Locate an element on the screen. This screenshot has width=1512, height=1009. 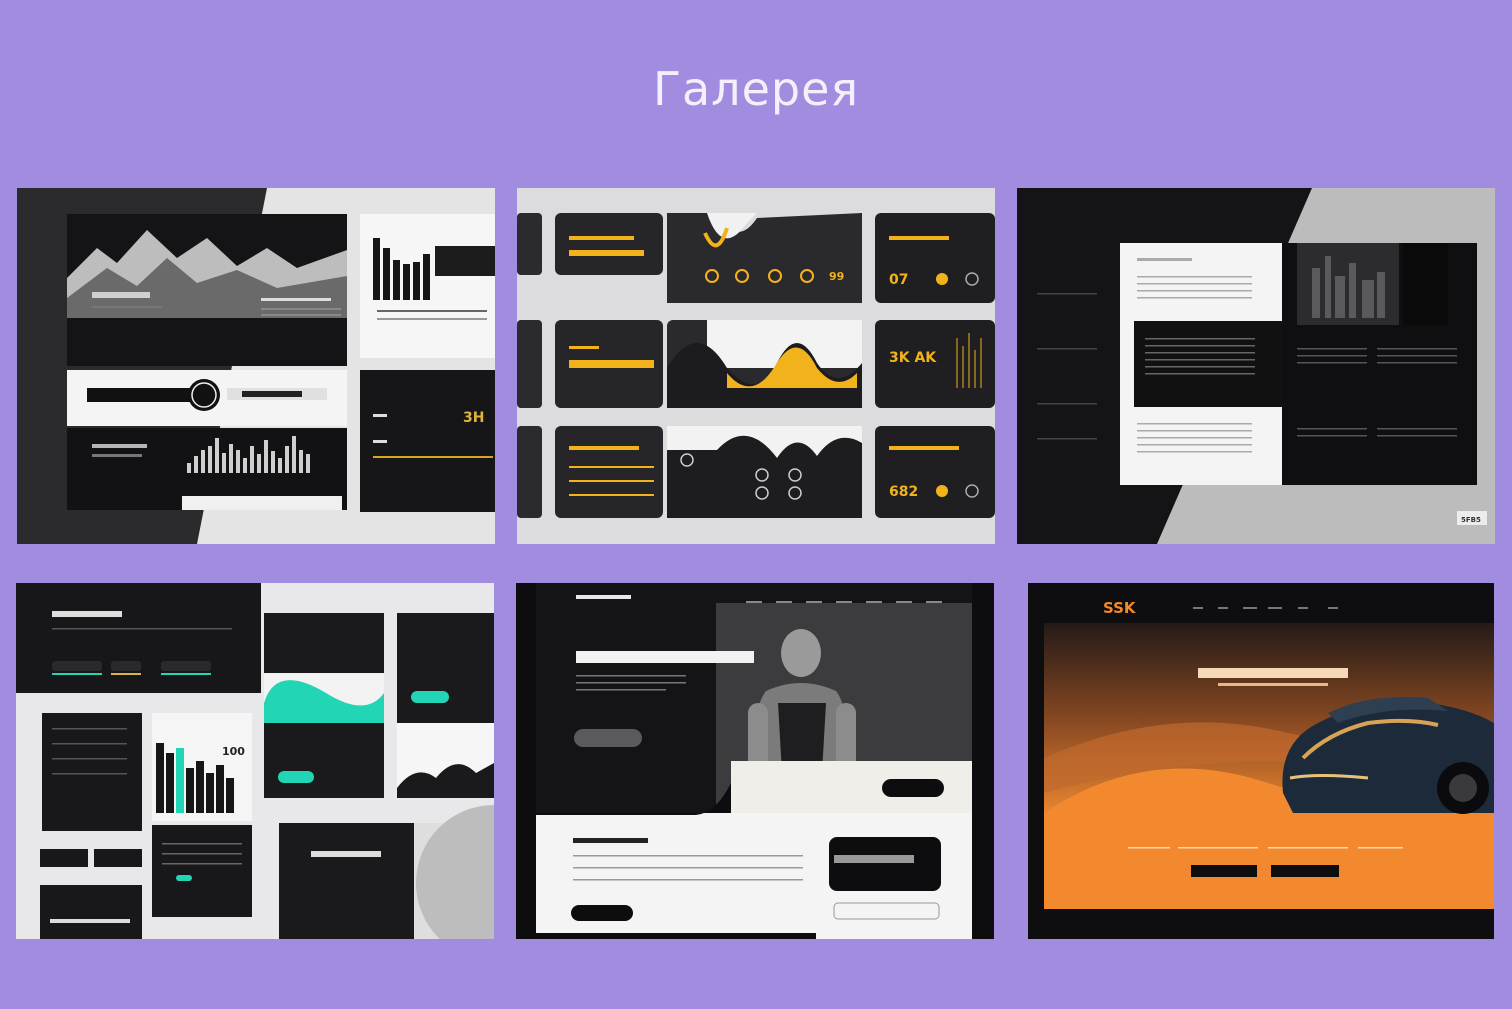
stat-value-4: 100 is located at coordinates (233, 751).